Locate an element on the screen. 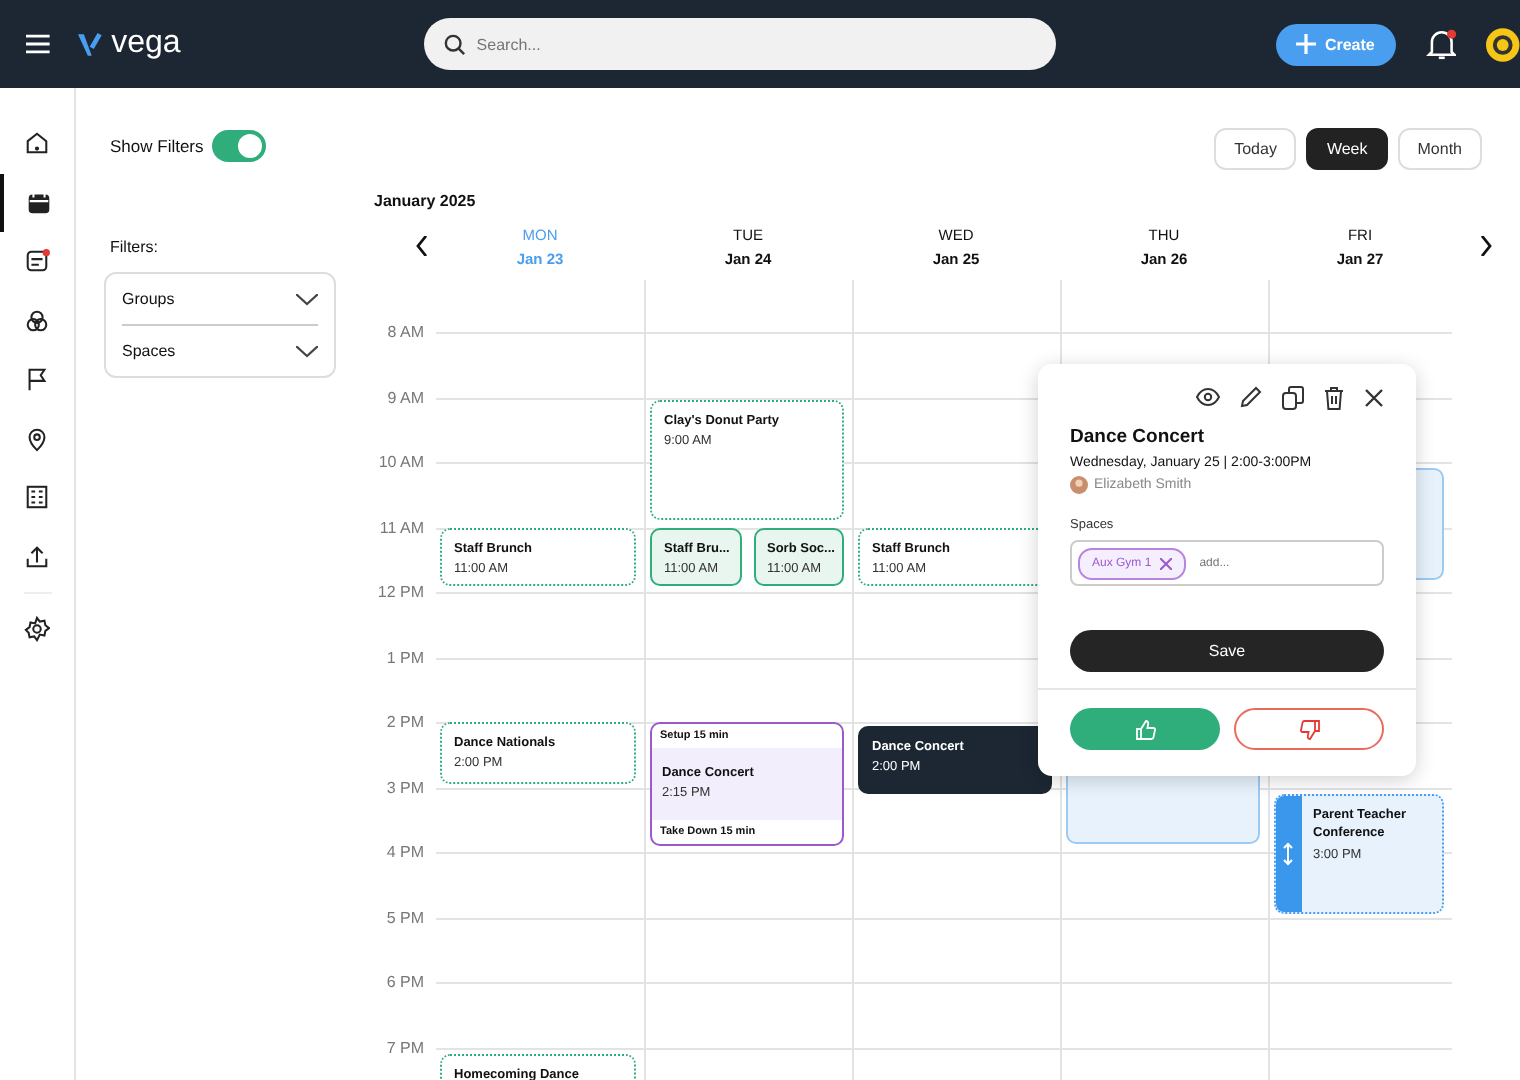  filter-dropdown: Spaces is located at coordinates (220, 350).